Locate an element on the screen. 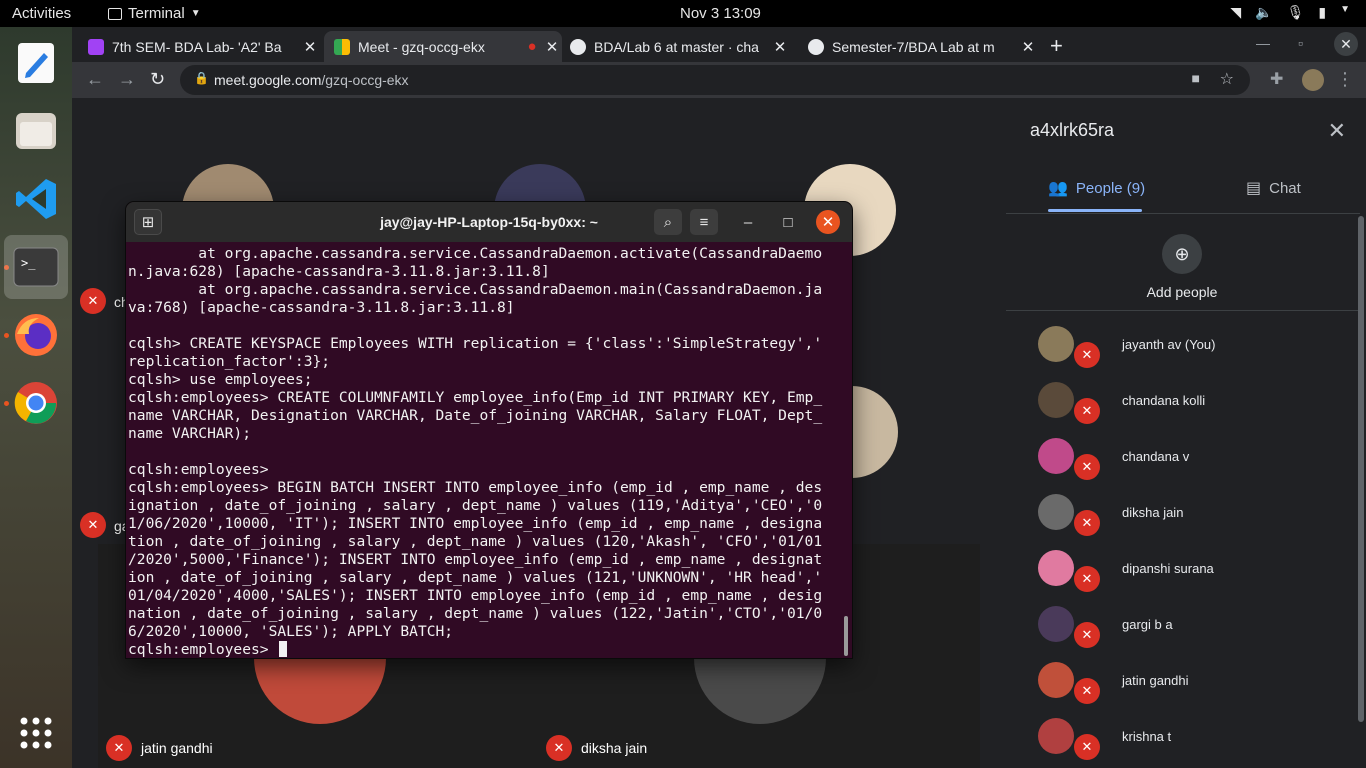  participant-row: ✕ chandana kolli is located at coordinates (1183, 404).